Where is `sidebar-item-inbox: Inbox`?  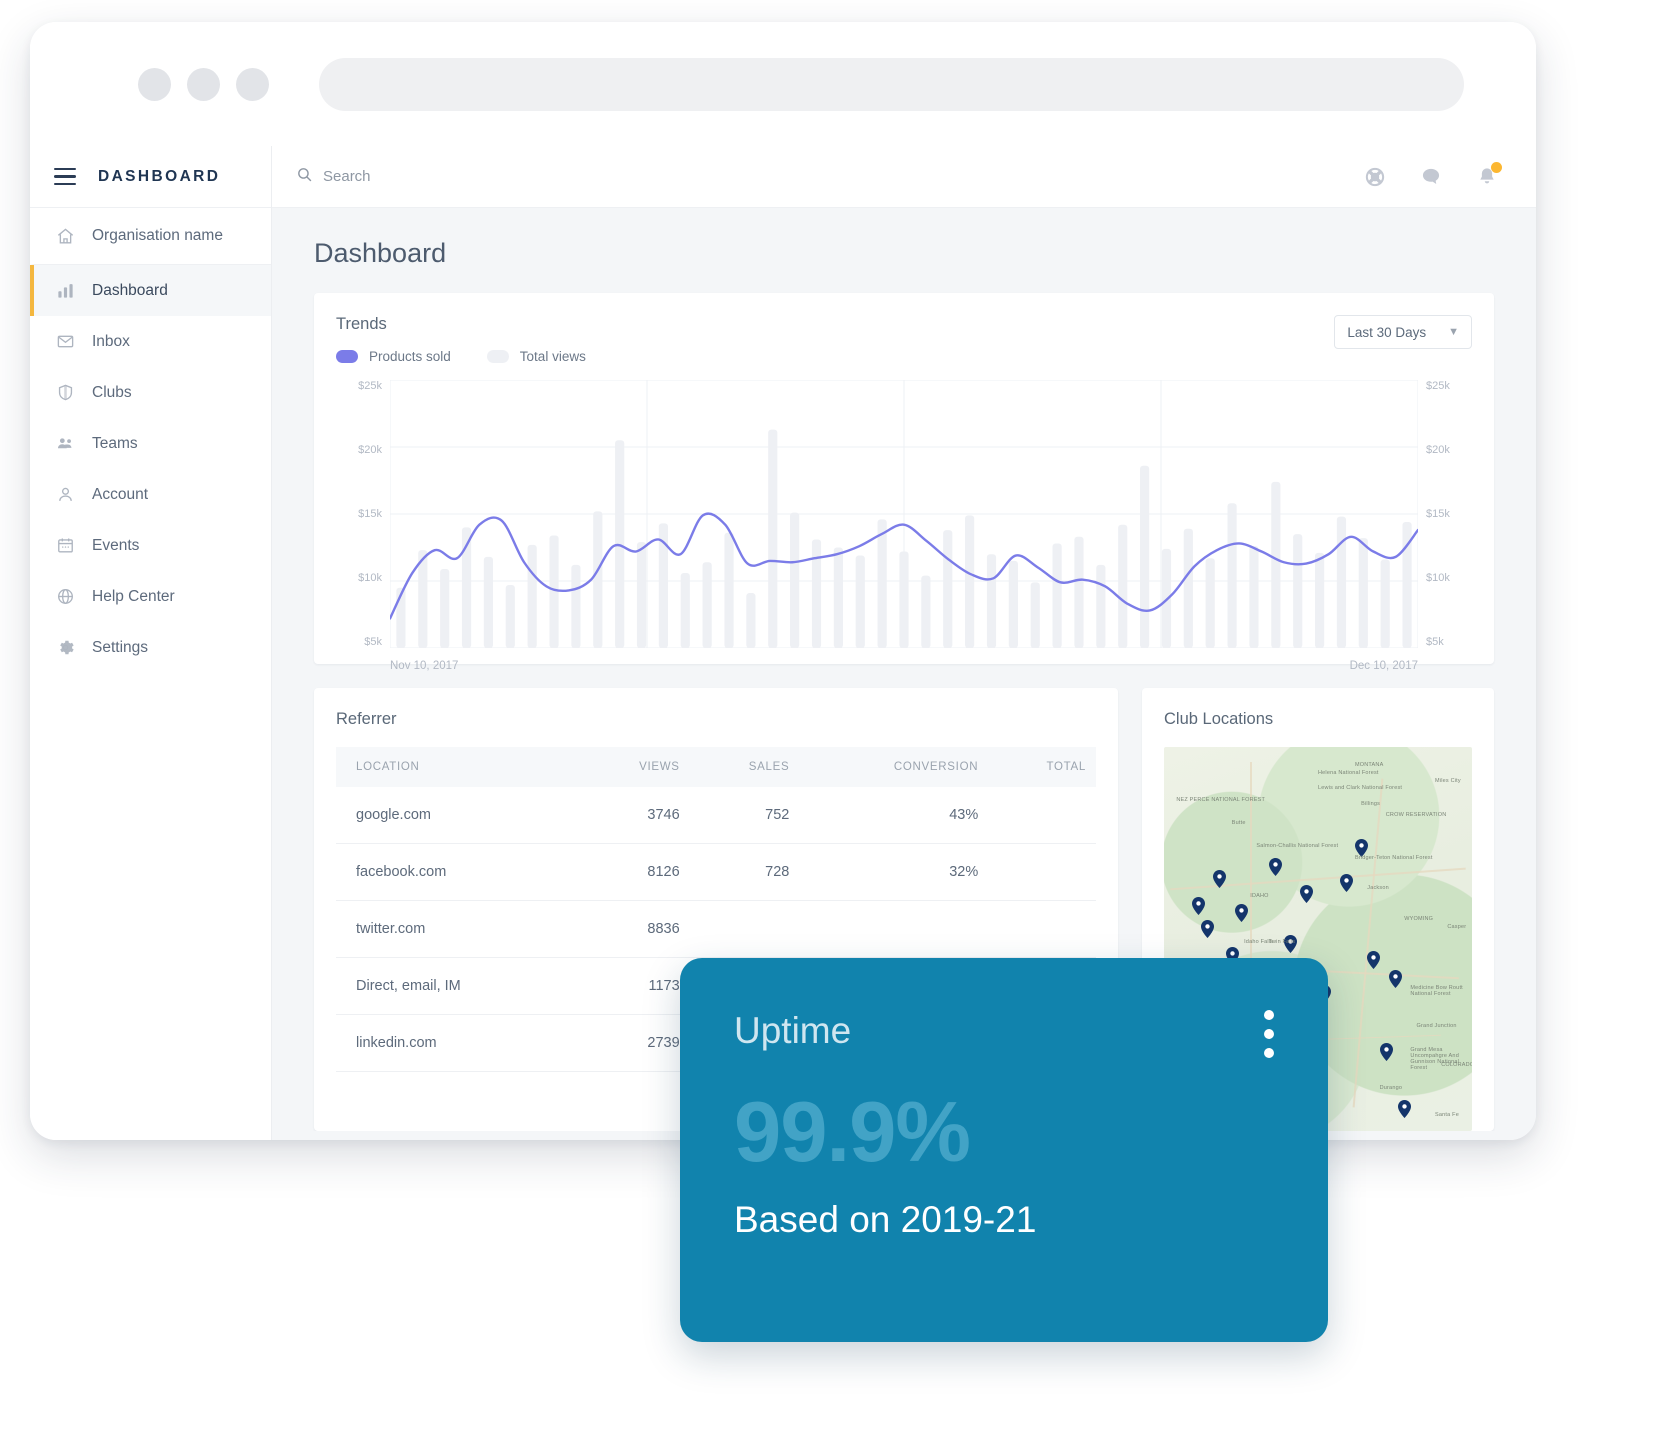
sidebar-item-inbox: Inbox is located at coordinates (150, 341).